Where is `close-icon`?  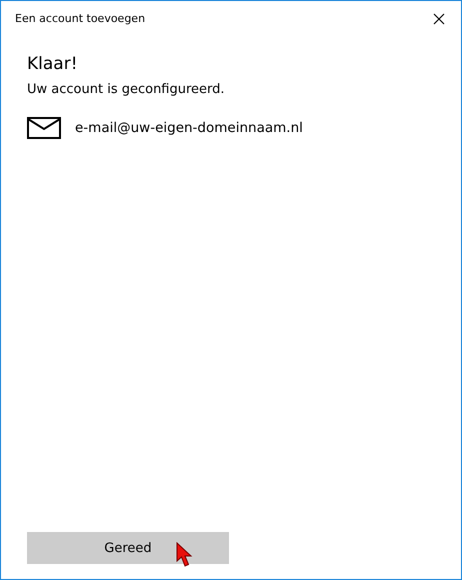 close-icon is located at coordinates (439, 18).